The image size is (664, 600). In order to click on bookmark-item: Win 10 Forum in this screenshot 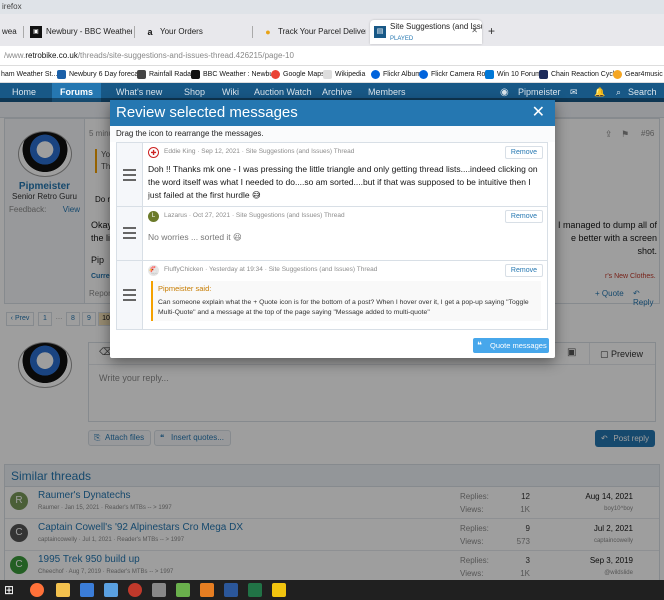, I will do `click(512, 74)`.